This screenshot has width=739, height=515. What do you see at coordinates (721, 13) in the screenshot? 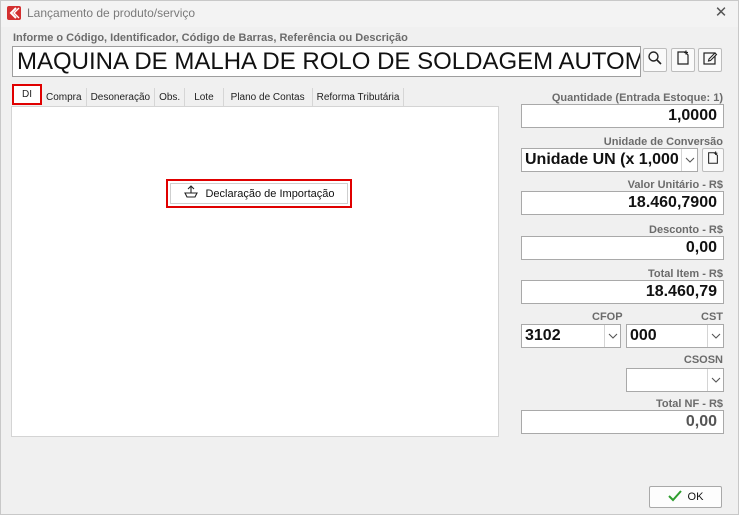
I see `close-button: ✕` at bounding box center [721, 13].